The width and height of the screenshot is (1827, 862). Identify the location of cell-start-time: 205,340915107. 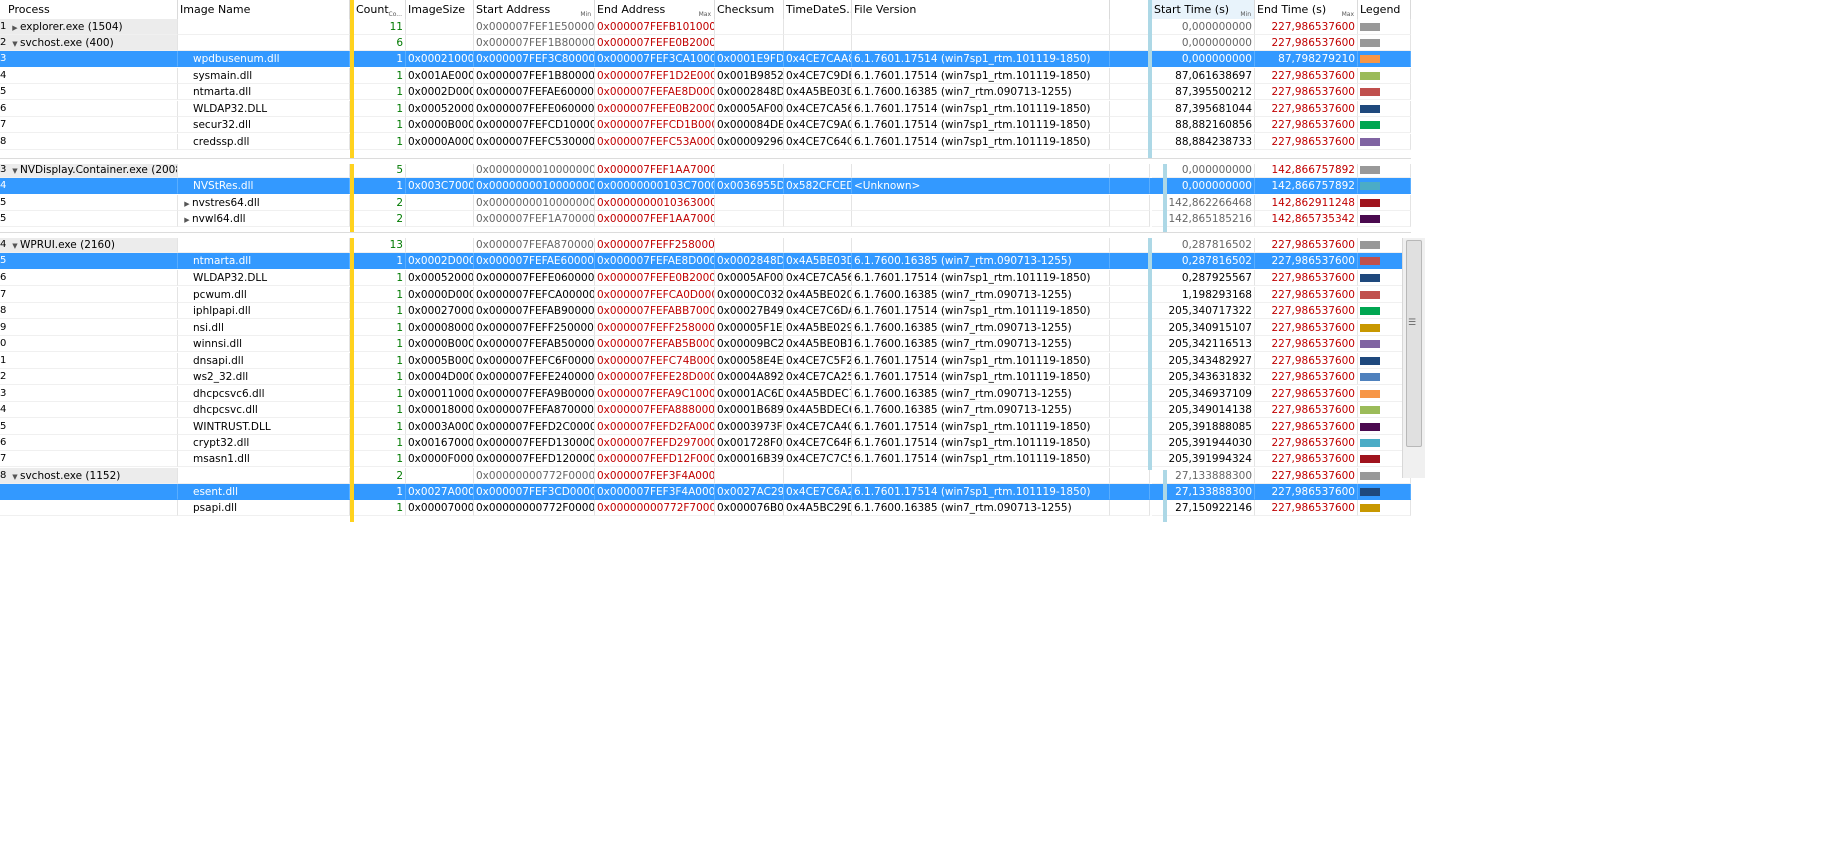
(1203, 328).